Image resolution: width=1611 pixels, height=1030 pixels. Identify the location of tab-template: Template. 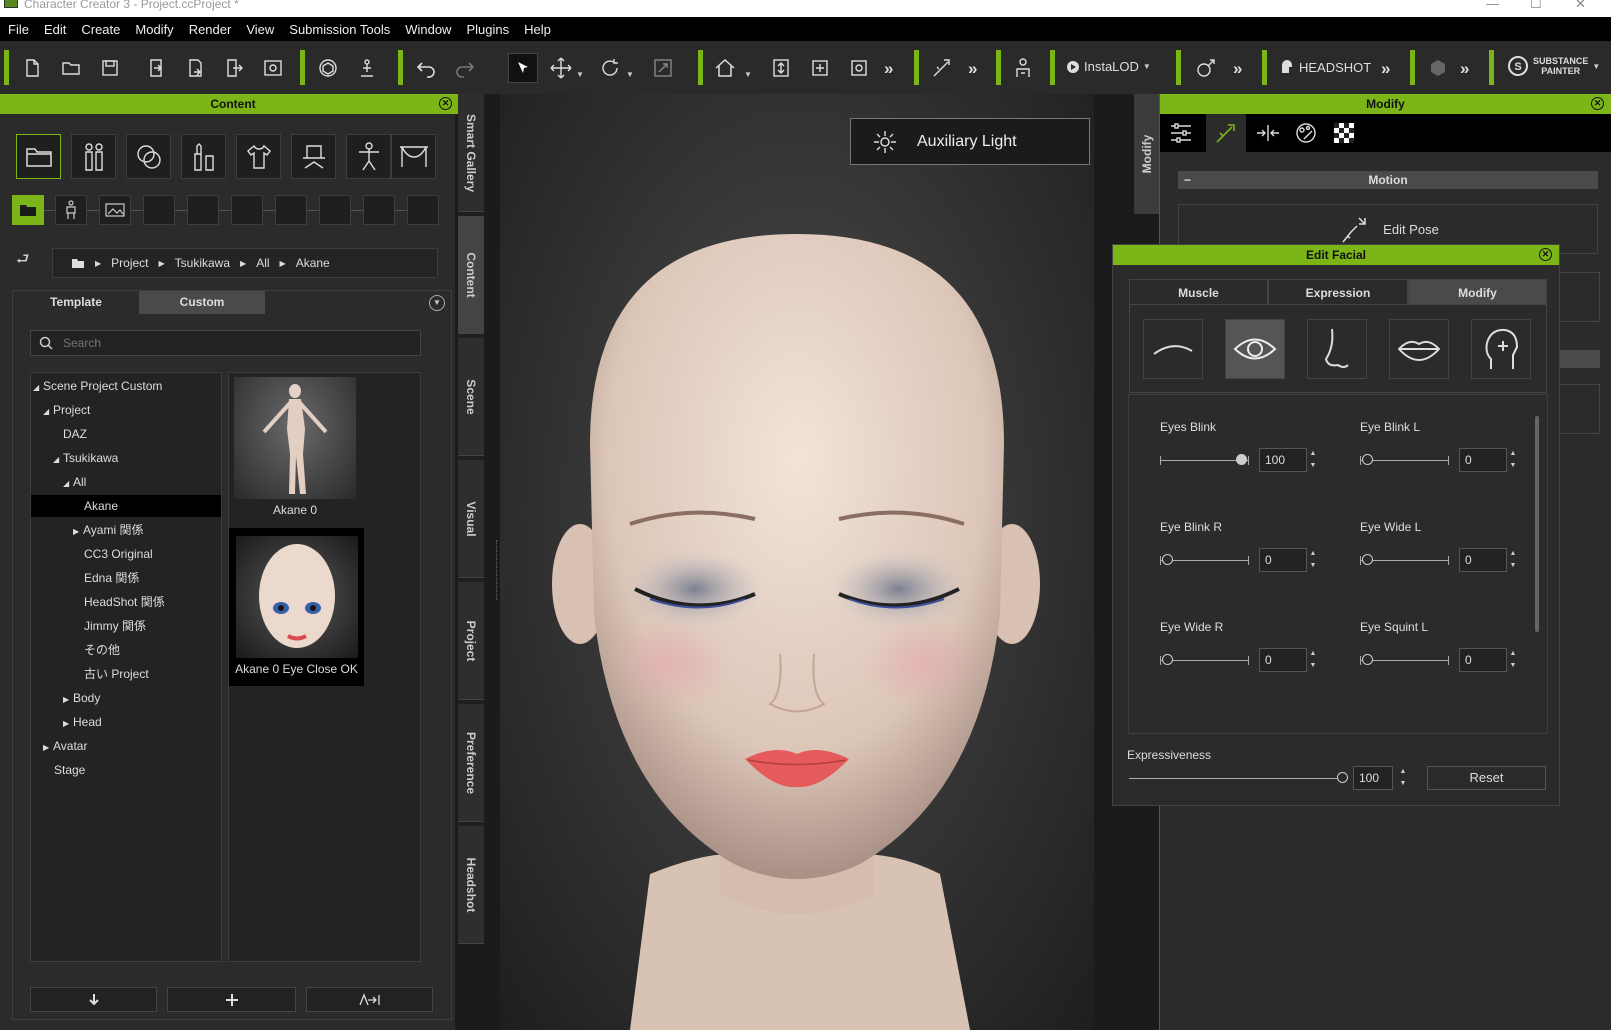
(76, 302).